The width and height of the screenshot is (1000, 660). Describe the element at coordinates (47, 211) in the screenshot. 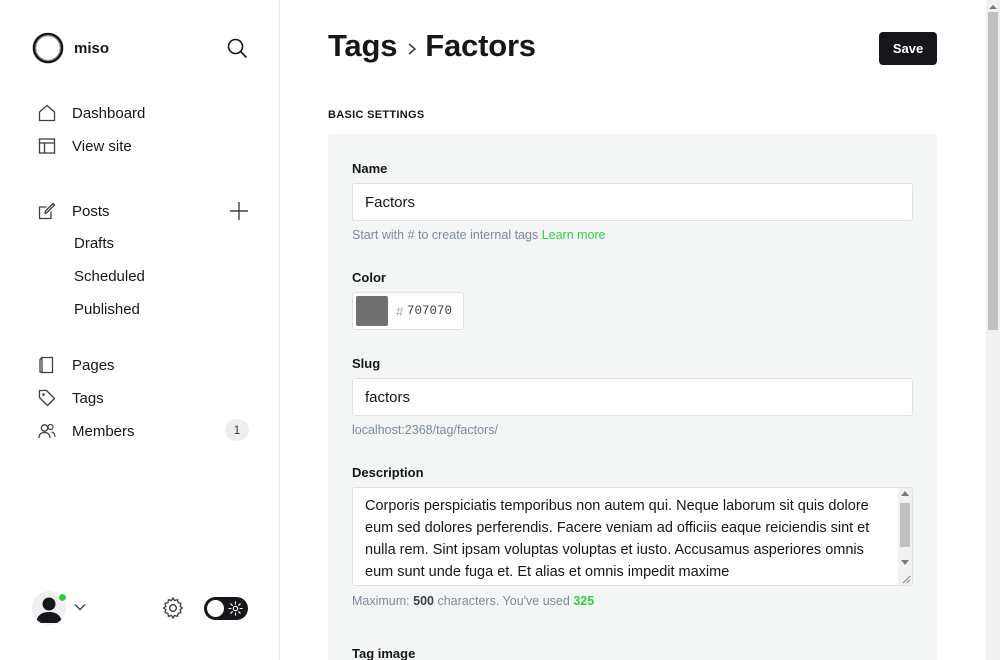

I see `edit-icon` at that location.